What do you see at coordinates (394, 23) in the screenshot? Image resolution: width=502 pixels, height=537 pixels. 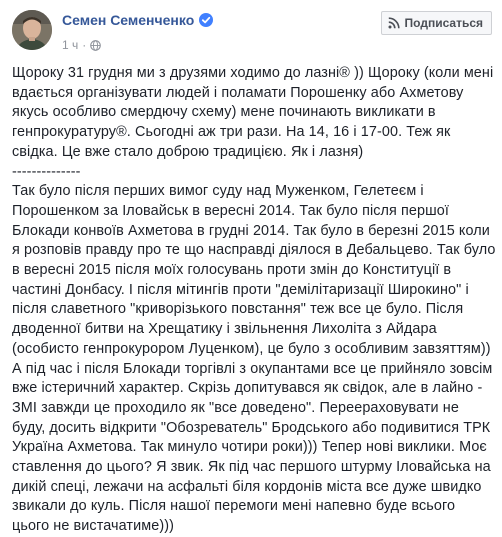 I see `rss-icon` at bounding box center [394, 23].